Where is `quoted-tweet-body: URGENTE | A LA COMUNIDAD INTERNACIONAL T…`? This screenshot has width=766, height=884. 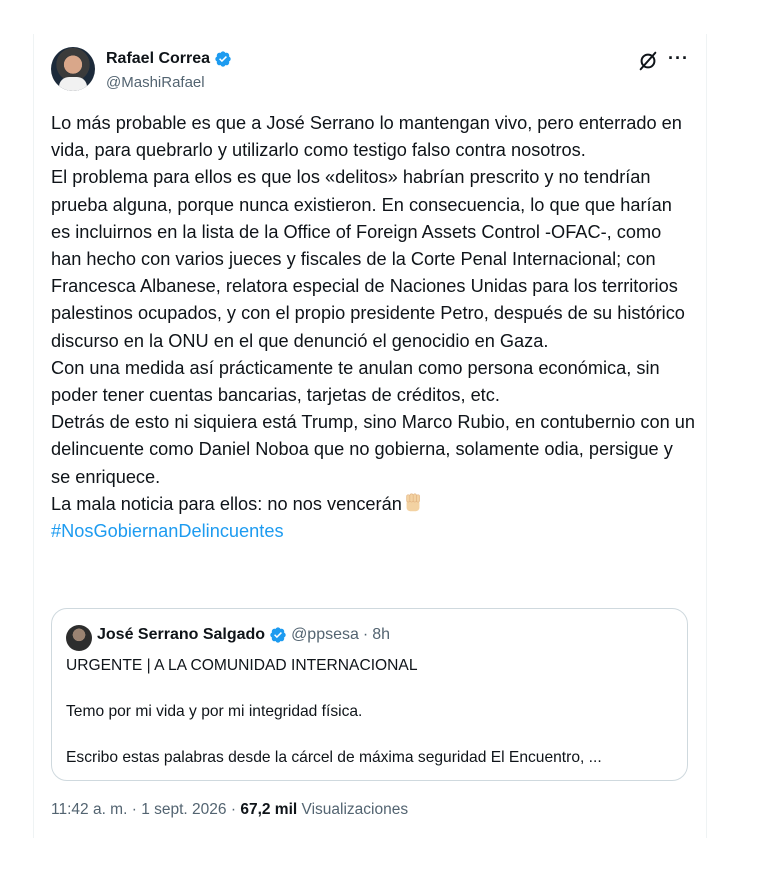
quoted-tweet-body: URGENTE | A LA COMUNIDAD INTERNACIONAL T… is located at coordinates (371, 711).